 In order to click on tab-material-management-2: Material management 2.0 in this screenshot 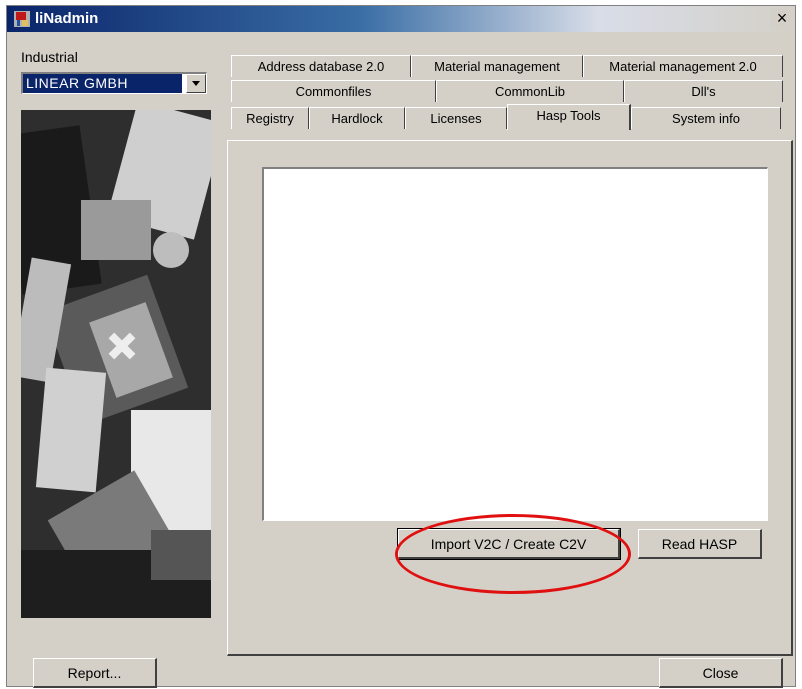, I will do `click(683, 66)`.